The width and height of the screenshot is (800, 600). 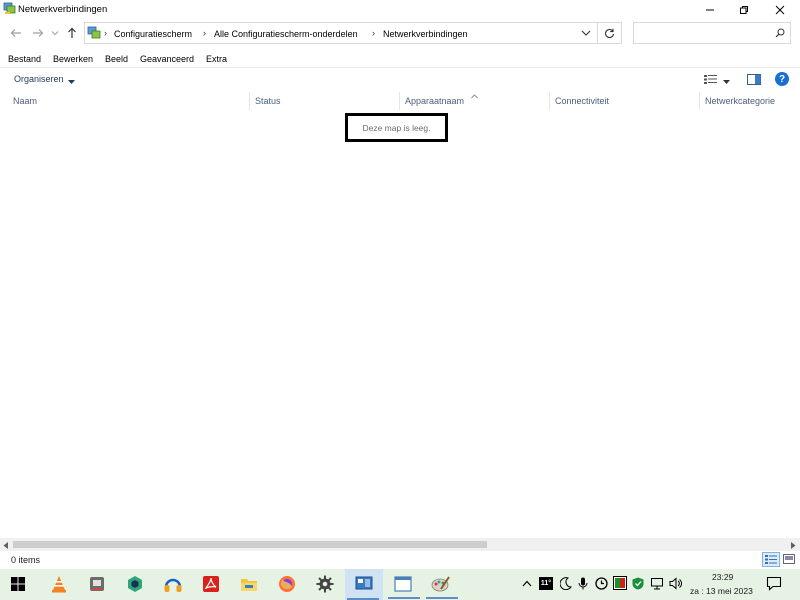 I want to click on recent-locations-chevron-icon, so click(x=55, y=33).